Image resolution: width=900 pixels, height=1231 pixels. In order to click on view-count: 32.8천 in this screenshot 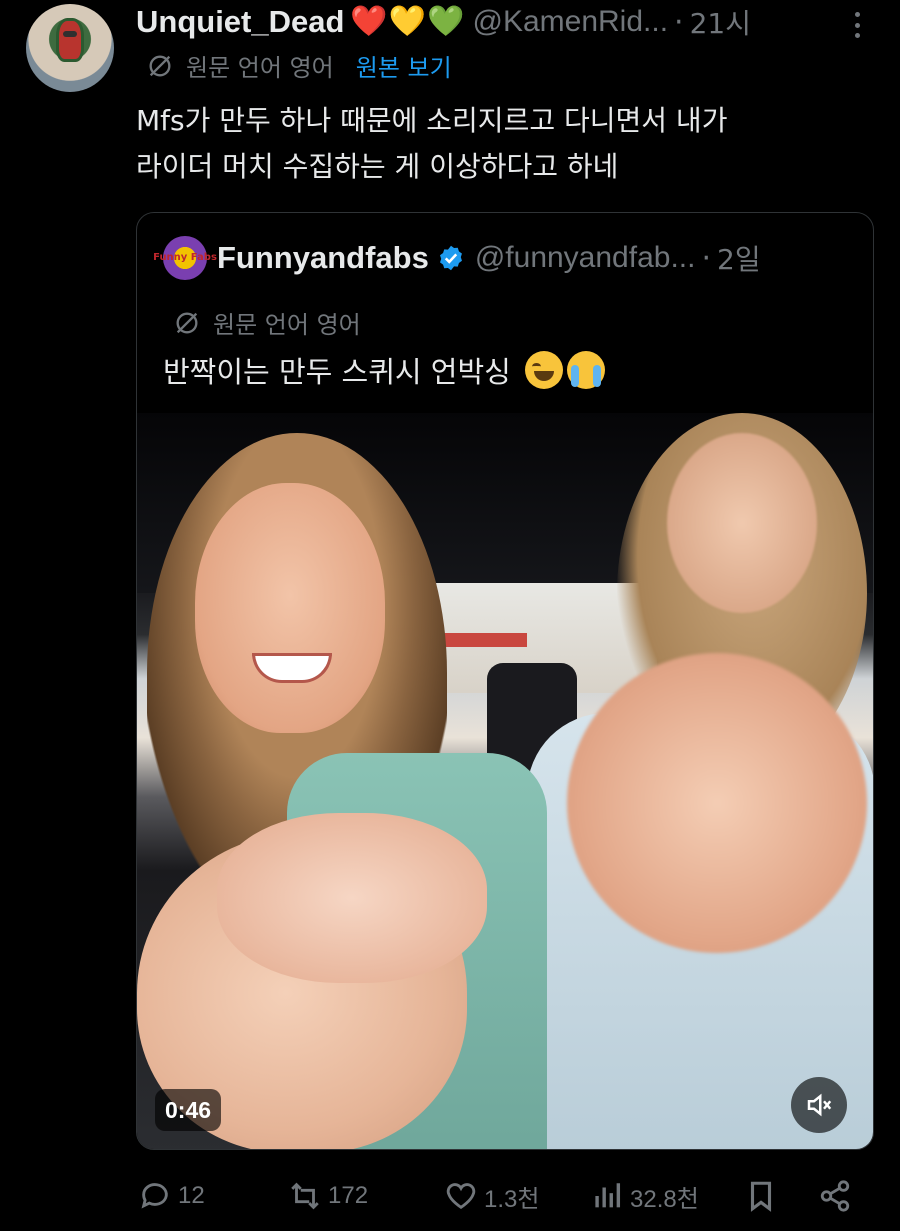, I will do `click(664, 1199)`.